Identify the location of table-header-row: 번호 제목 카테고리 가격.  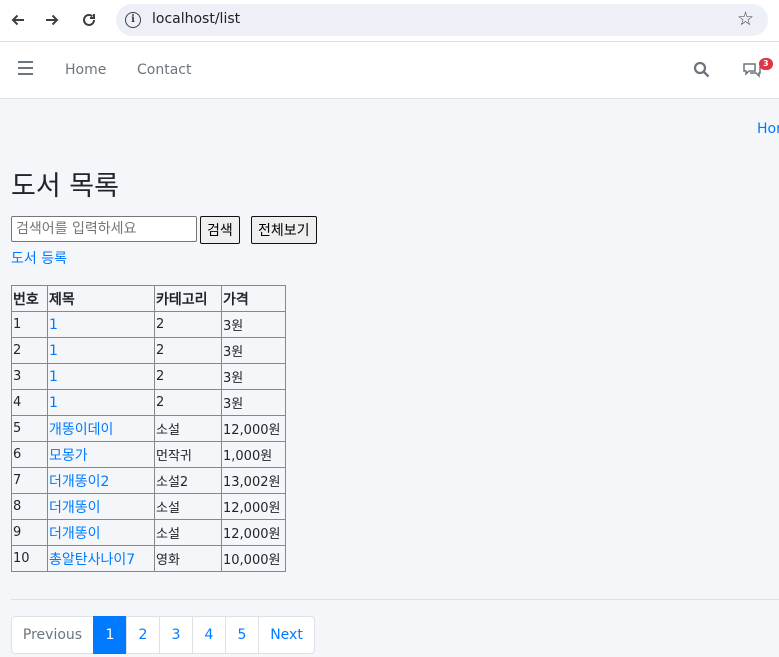
(148, 298).